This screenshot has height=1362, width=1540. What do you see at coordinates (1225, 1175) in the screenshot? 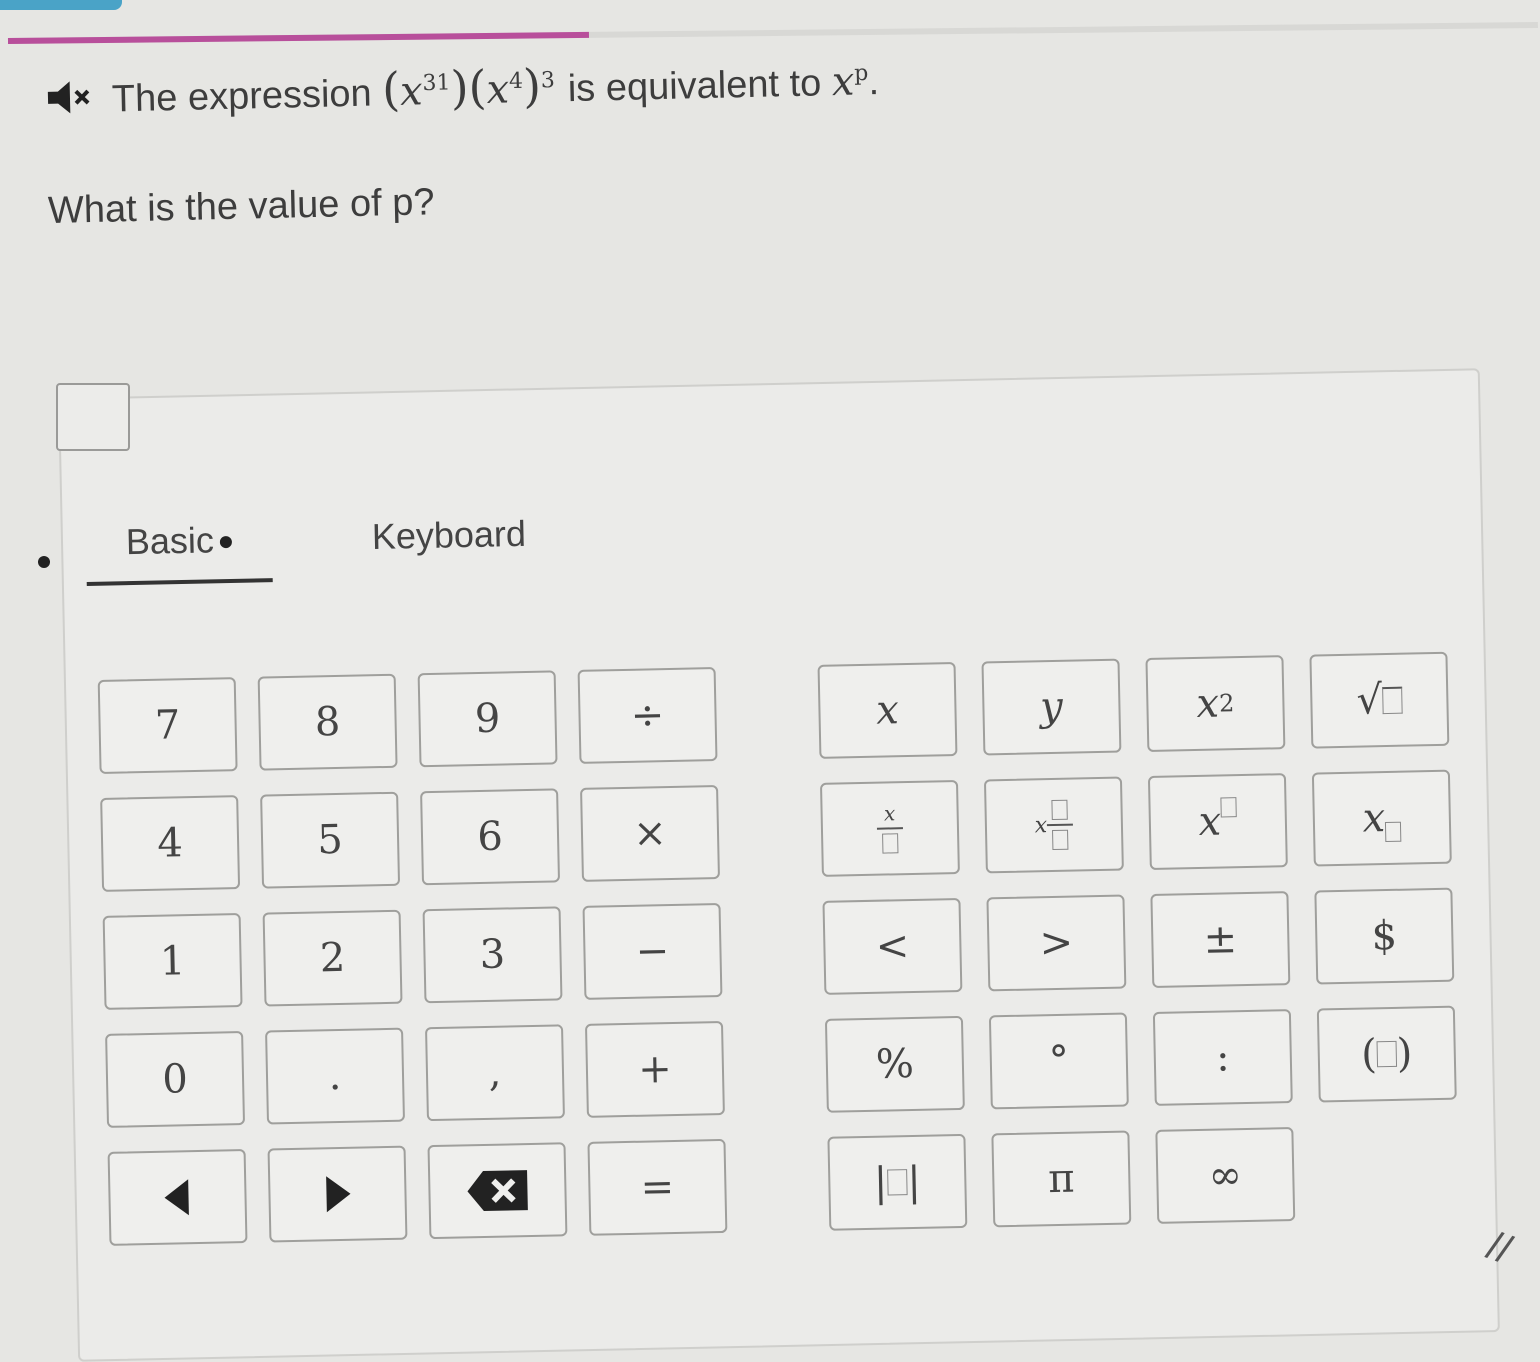
I see `key-infinity: ∞` at bounding box center [1225, 1175].